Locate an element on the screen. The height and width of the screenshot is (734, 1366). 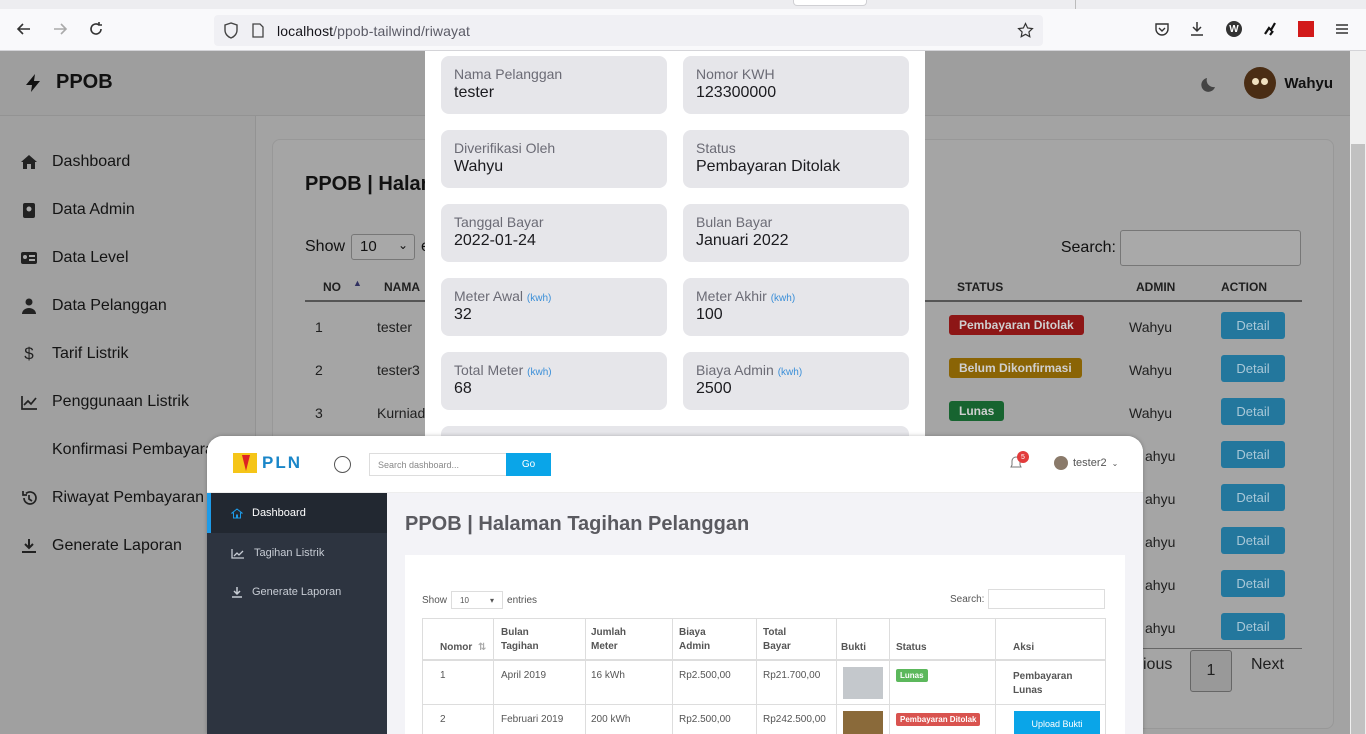
pdf-extension-icon is located at coordinates (1306, 29).